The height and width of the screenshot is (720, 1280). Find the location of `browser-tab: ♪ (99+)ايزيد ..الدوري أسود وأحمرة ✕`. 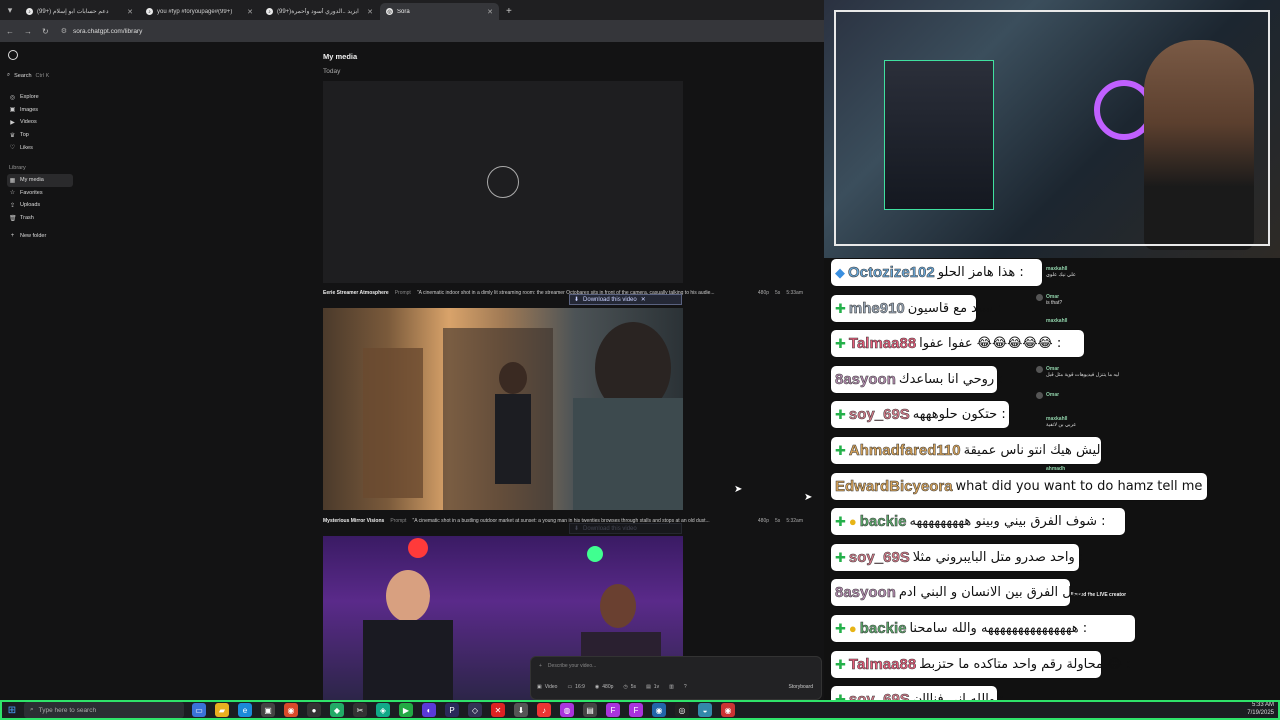

browser-tab: ♪ (99+)ايزيد ..الدوري أسود وأحمرة ✕ is located at coordinates (319, 11).